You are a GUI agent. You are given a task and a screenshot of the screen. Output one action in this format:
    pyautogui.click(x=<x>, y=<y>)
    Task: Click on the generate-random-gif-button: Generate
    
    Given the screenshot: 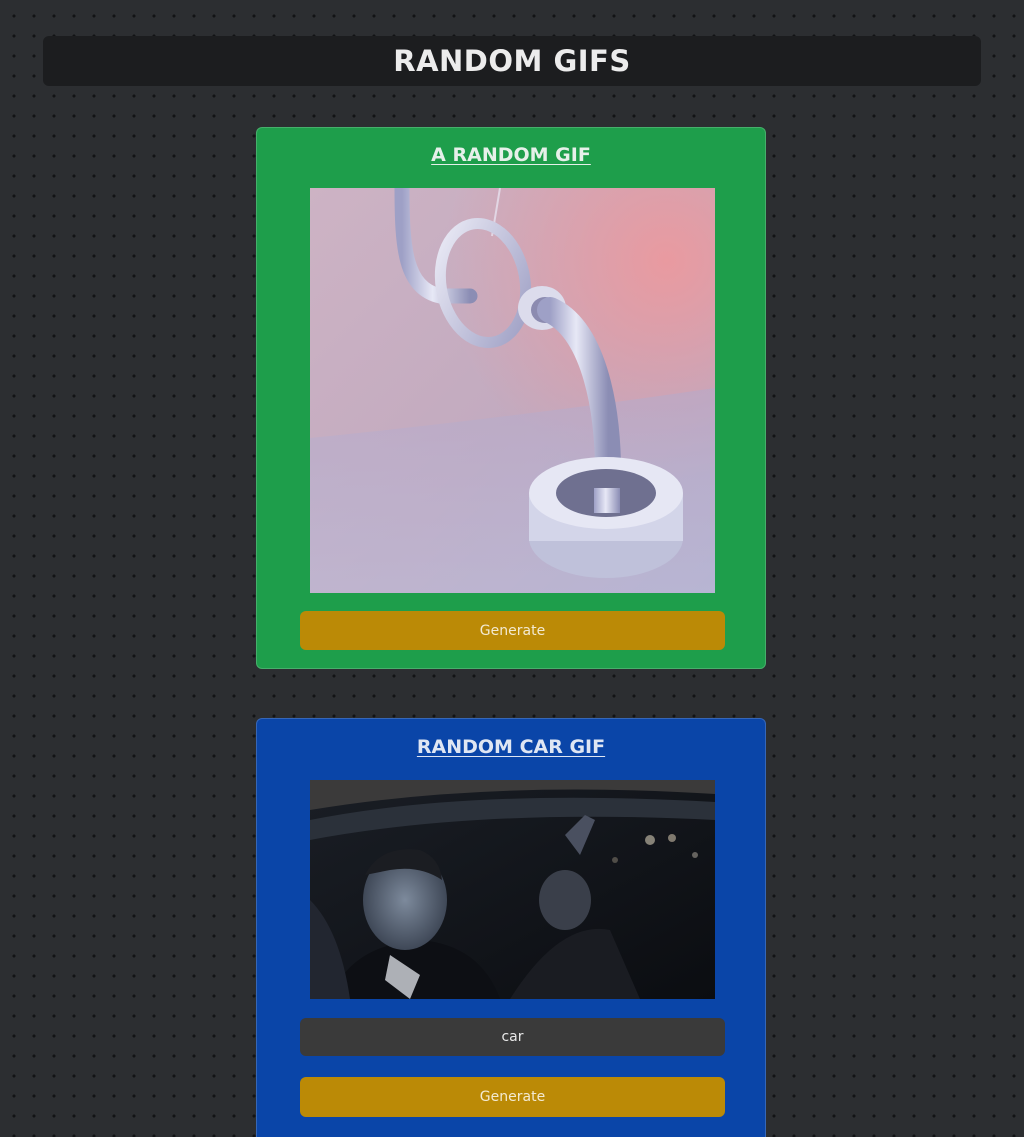 What is the action you would take?
    pyautogui.click(x=512, y=630)
    